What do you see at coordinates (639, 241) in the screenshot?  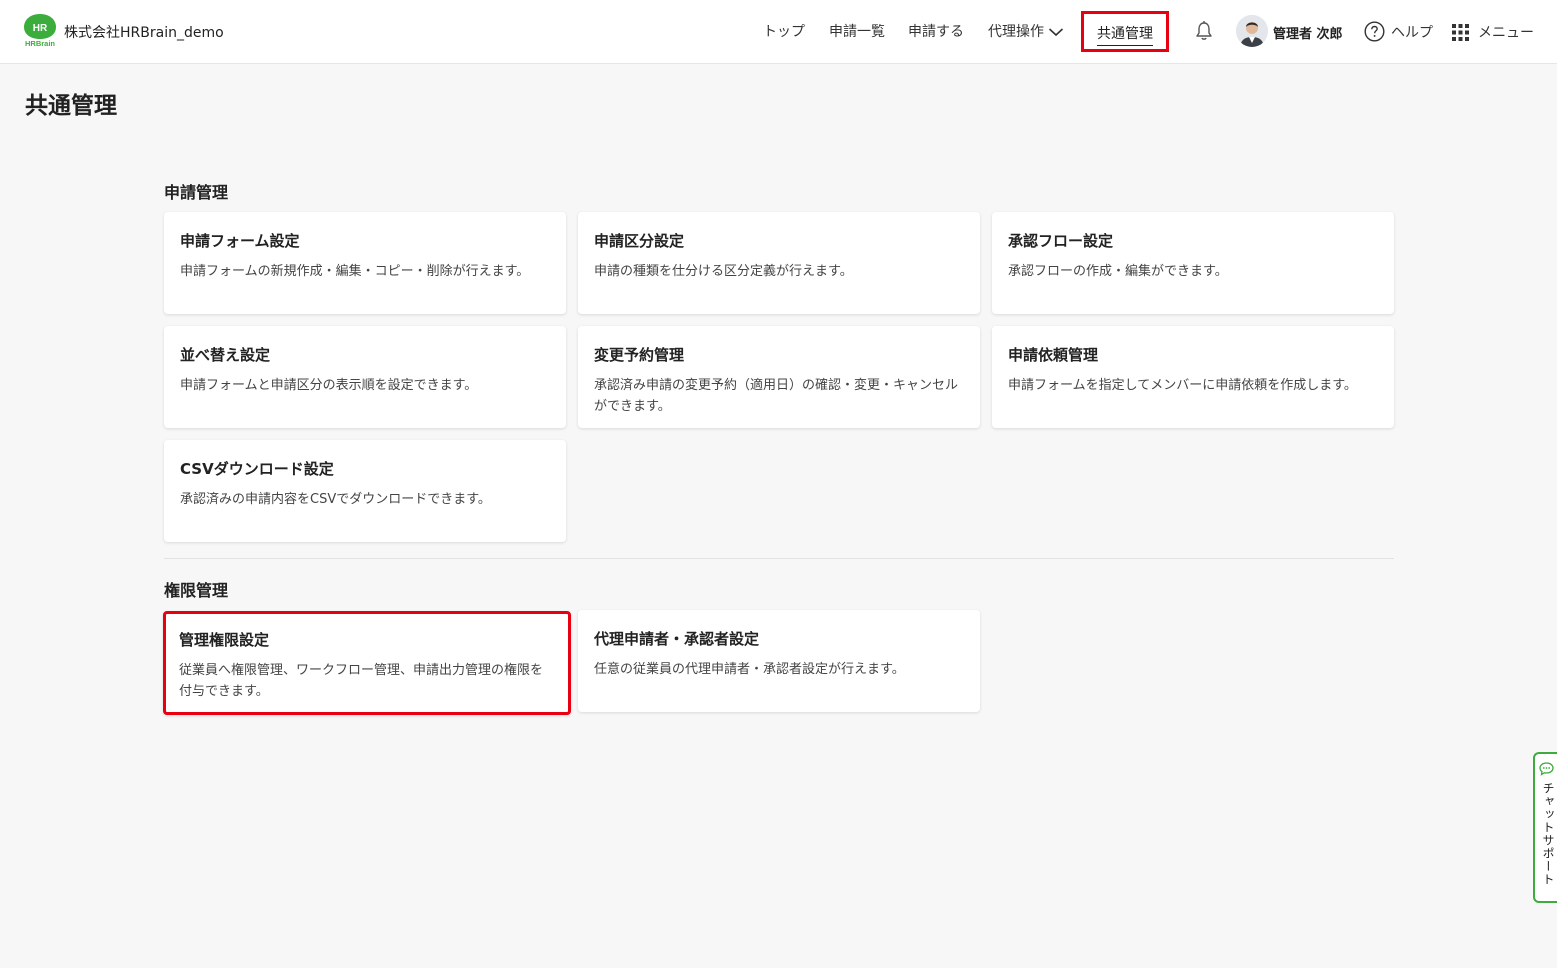 I see `card-title: 申請区分設定` at bounding box center [639, 241].